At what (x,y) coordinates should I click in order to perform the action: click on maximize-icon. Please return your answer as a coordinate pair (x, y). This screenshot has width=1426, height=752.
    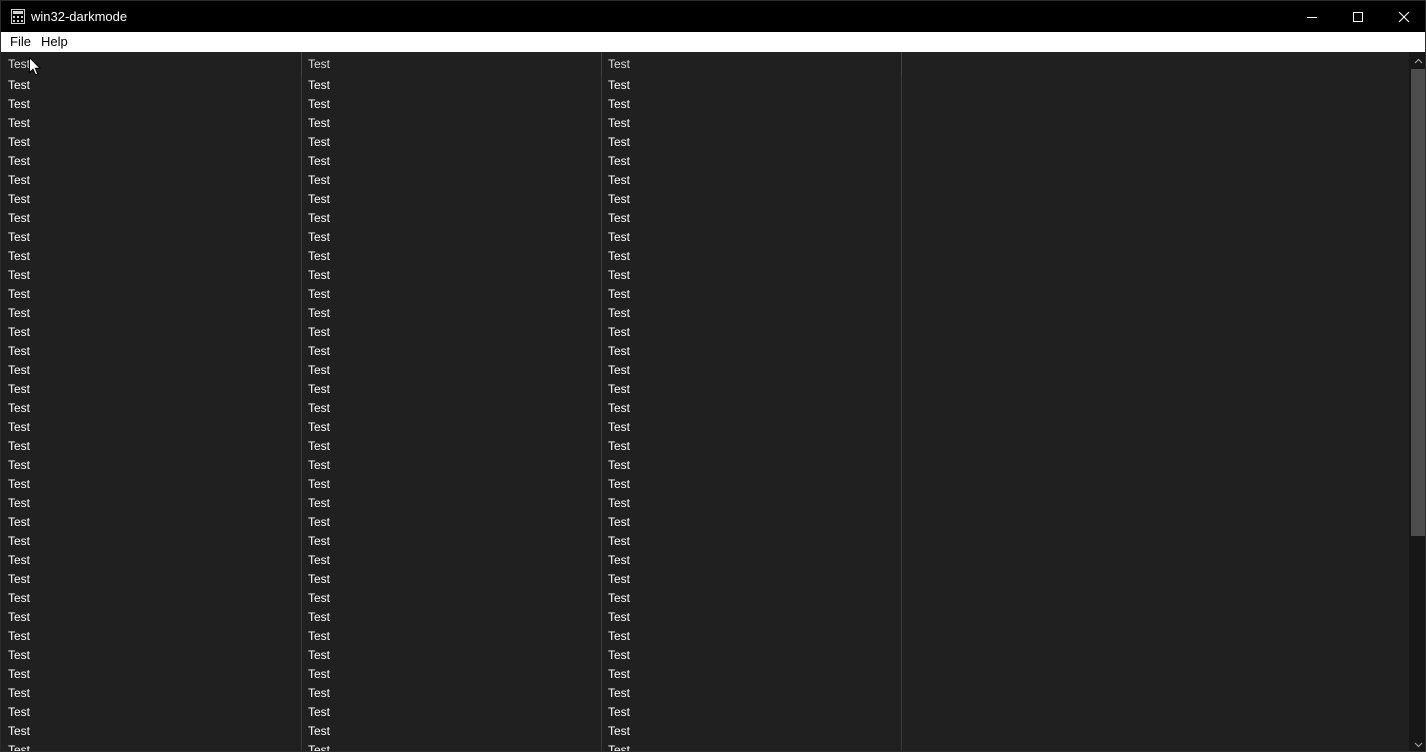
    Looking at the image, I should click on (1358, 16).